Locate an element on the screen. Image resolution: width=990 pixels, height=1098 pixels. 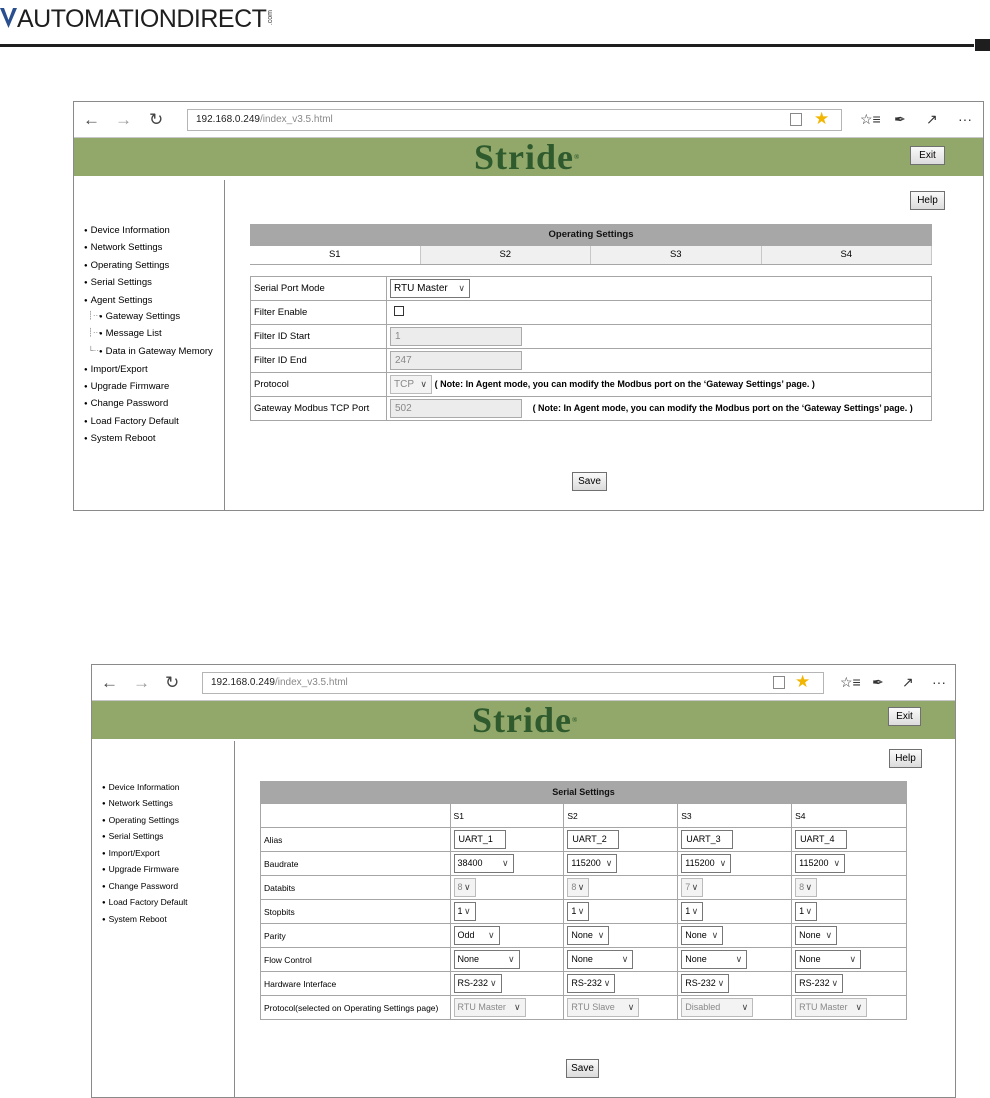
row-label: Filter Enable is located at coordinates (318, 312).